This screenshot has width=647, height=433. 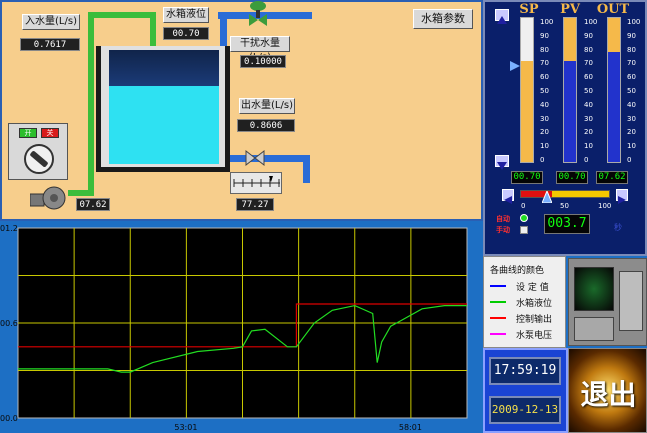 I want to click on preview-base-icon, so click(x=594, y=329).